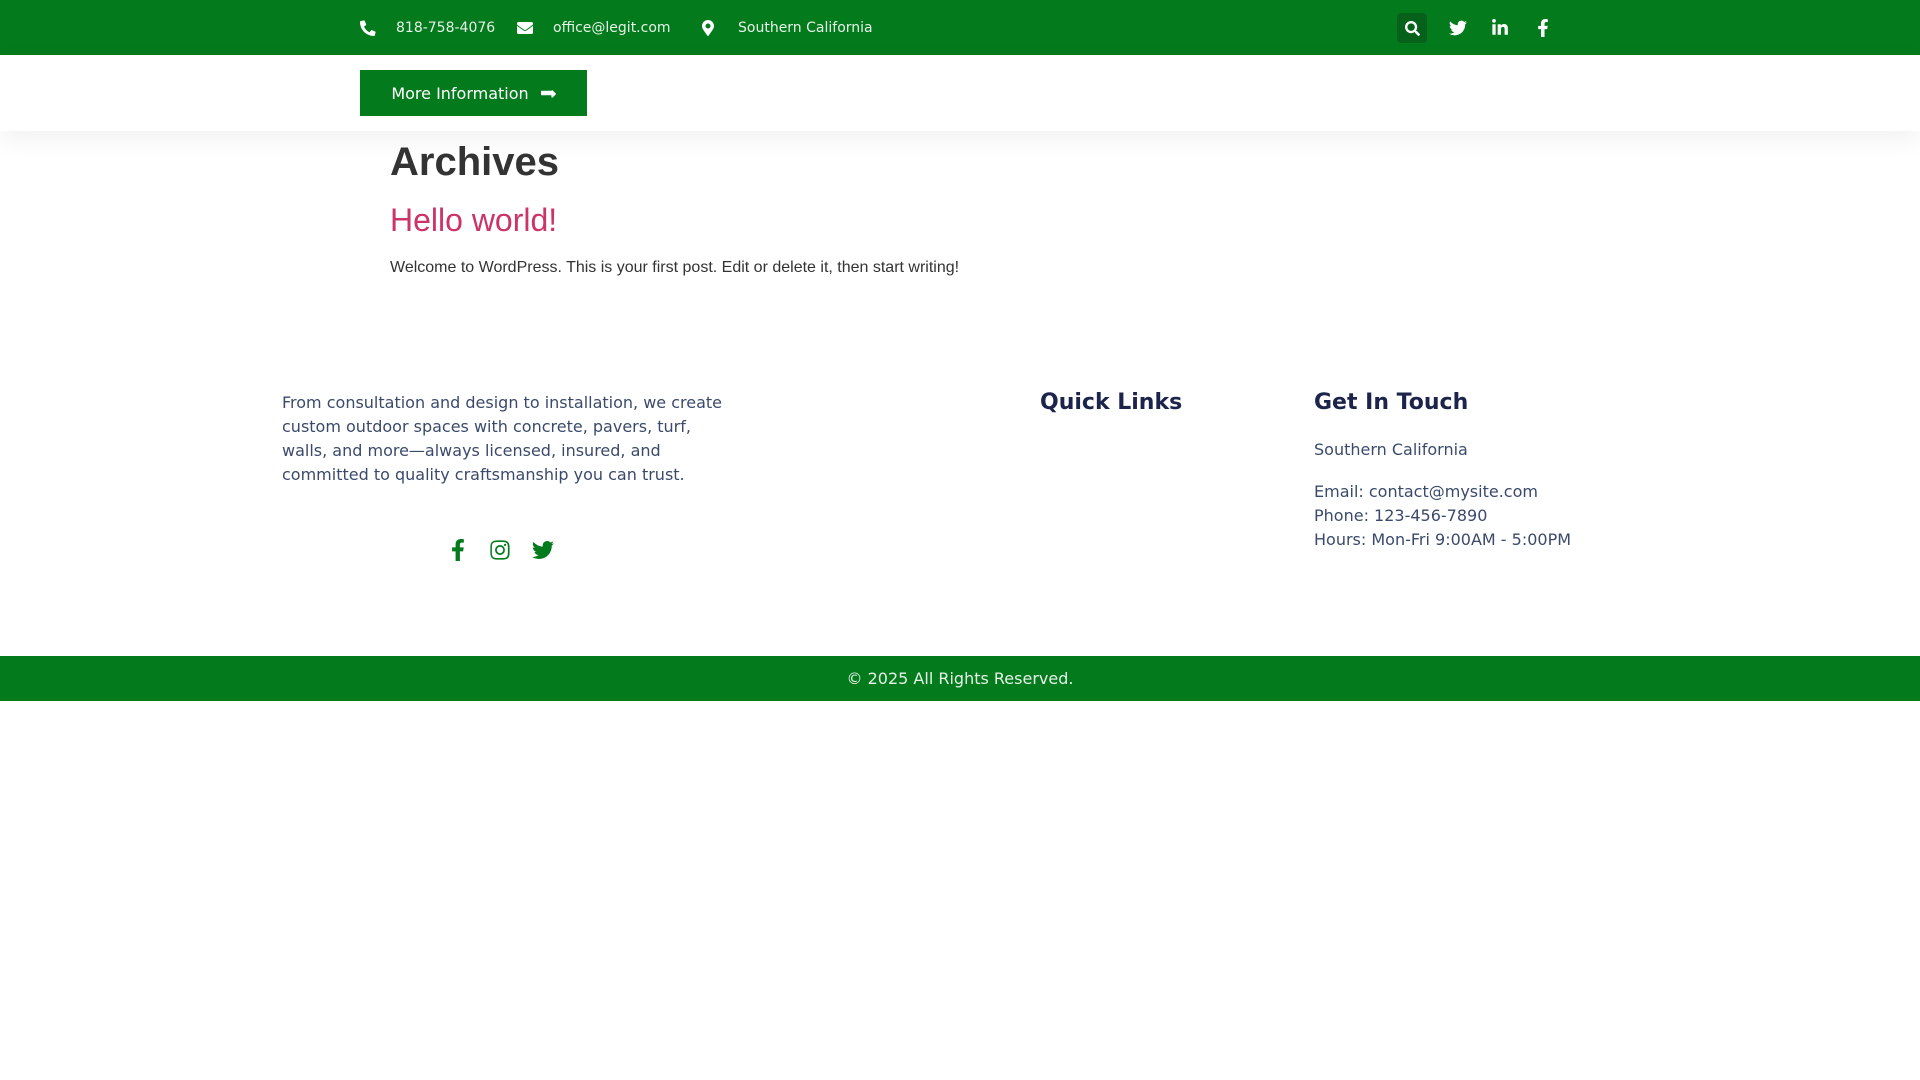 This screenshot has height=1080, width=1920. I want to click on linkedin-icon, so click(1500, 27).